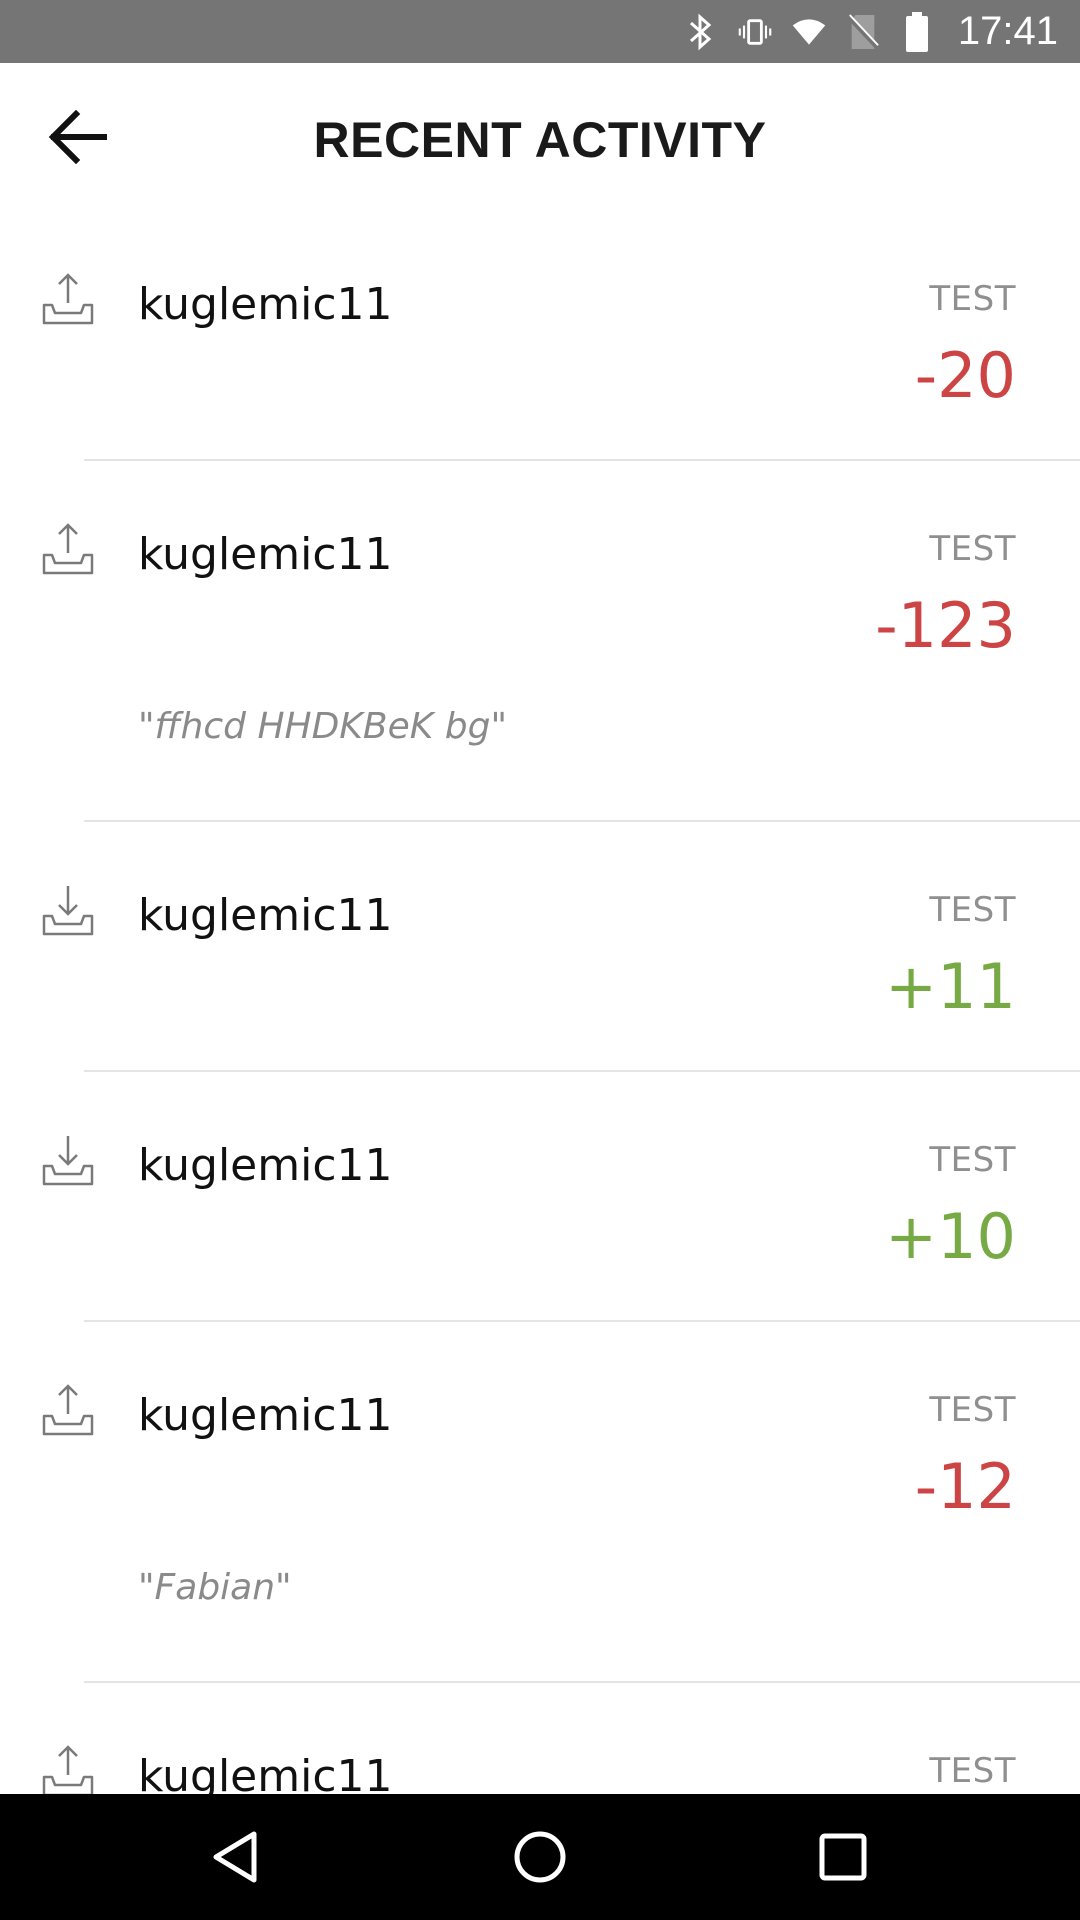  I want to click on nav-back-button, so click(235, 1857).